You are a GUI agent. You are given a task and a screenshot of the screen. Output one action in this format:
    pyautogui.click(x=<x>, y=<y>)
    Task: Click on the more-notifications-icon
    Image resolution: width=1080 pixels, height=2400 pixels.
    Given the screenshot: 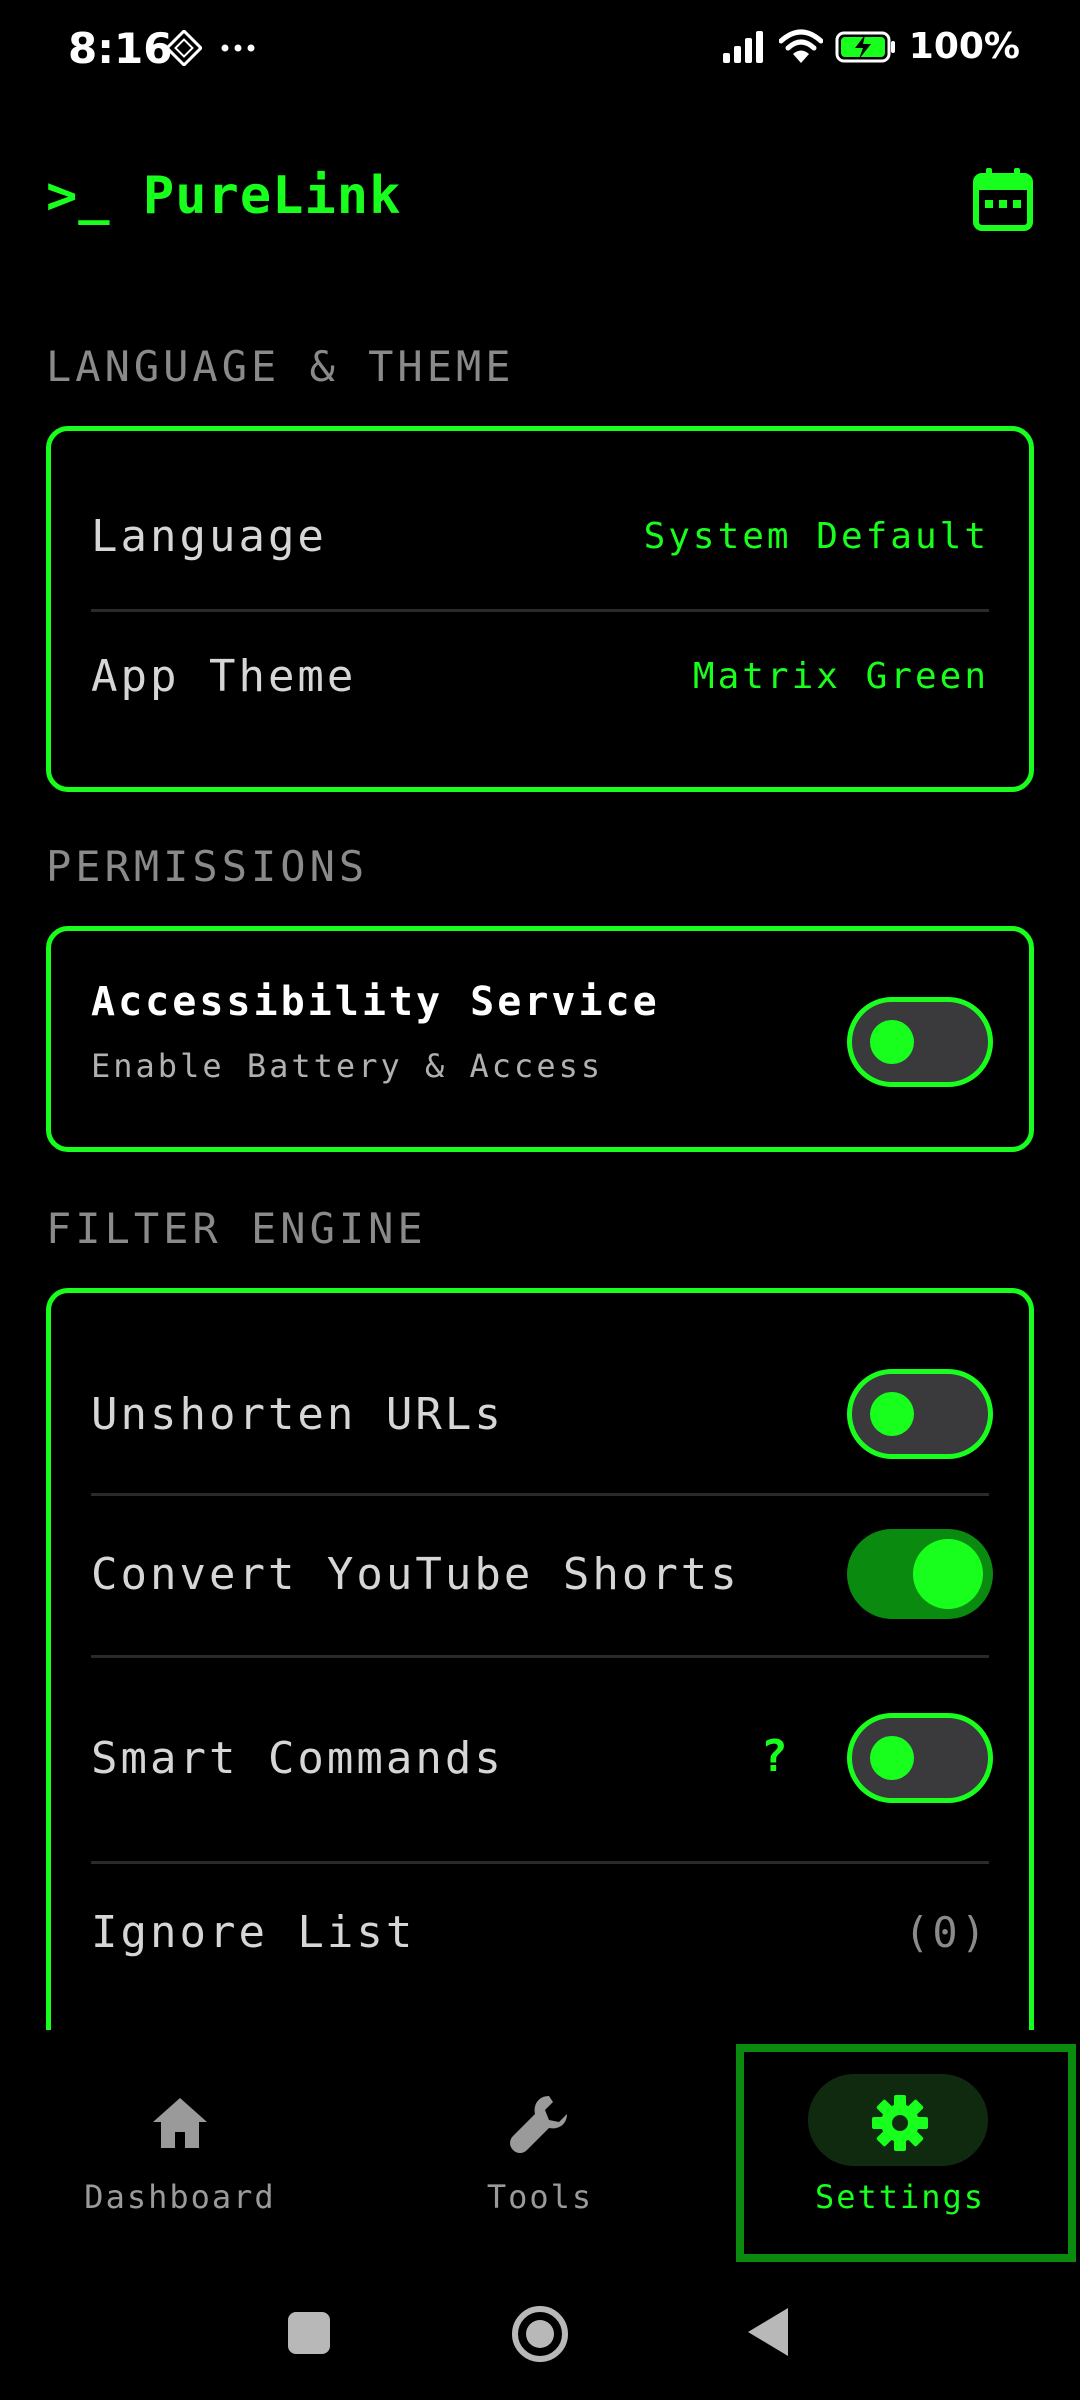 What is the action you would take?
    pyautogui.click(x=238, y=48)
    